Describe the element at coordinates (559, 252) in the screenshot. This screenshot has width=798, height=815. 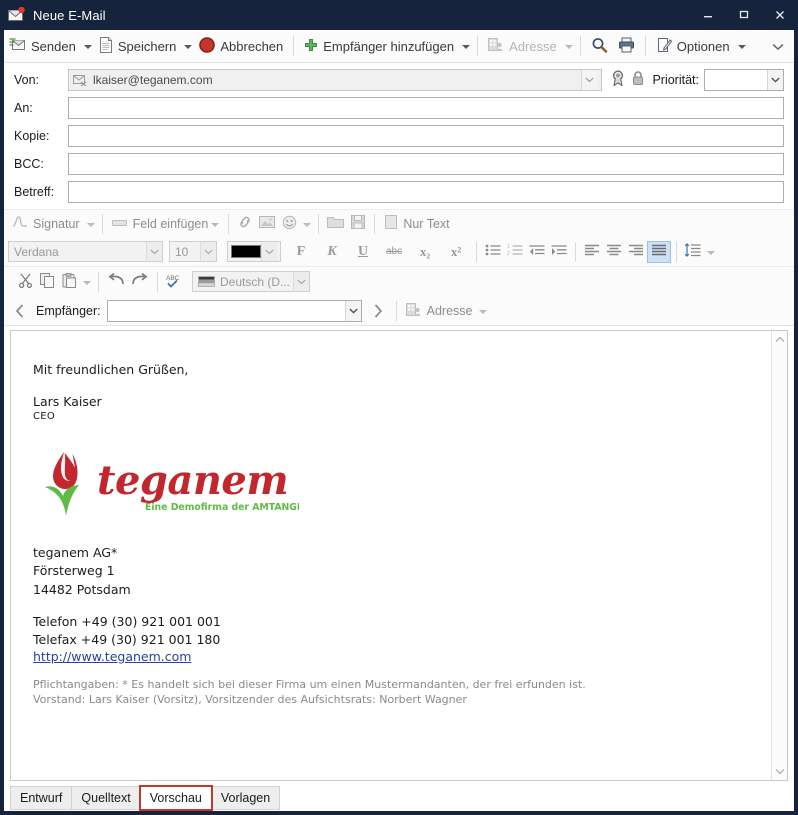
I see `increase-indent-button` at that location.